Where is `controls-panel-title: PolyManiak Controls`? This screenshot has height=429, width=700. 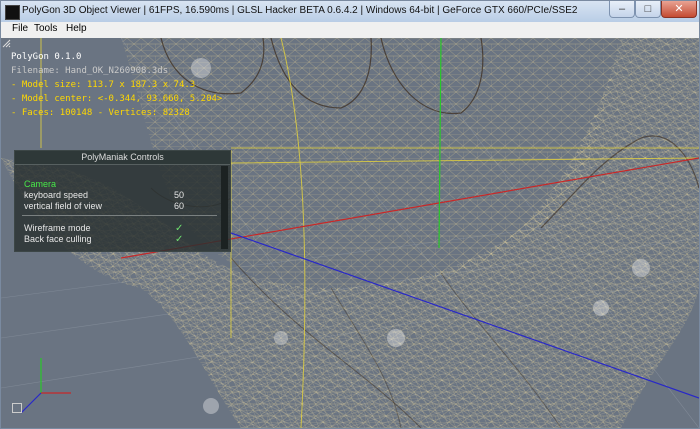
controls-panel-title: PolyManiak Controls is located at coordinates (122, 158).